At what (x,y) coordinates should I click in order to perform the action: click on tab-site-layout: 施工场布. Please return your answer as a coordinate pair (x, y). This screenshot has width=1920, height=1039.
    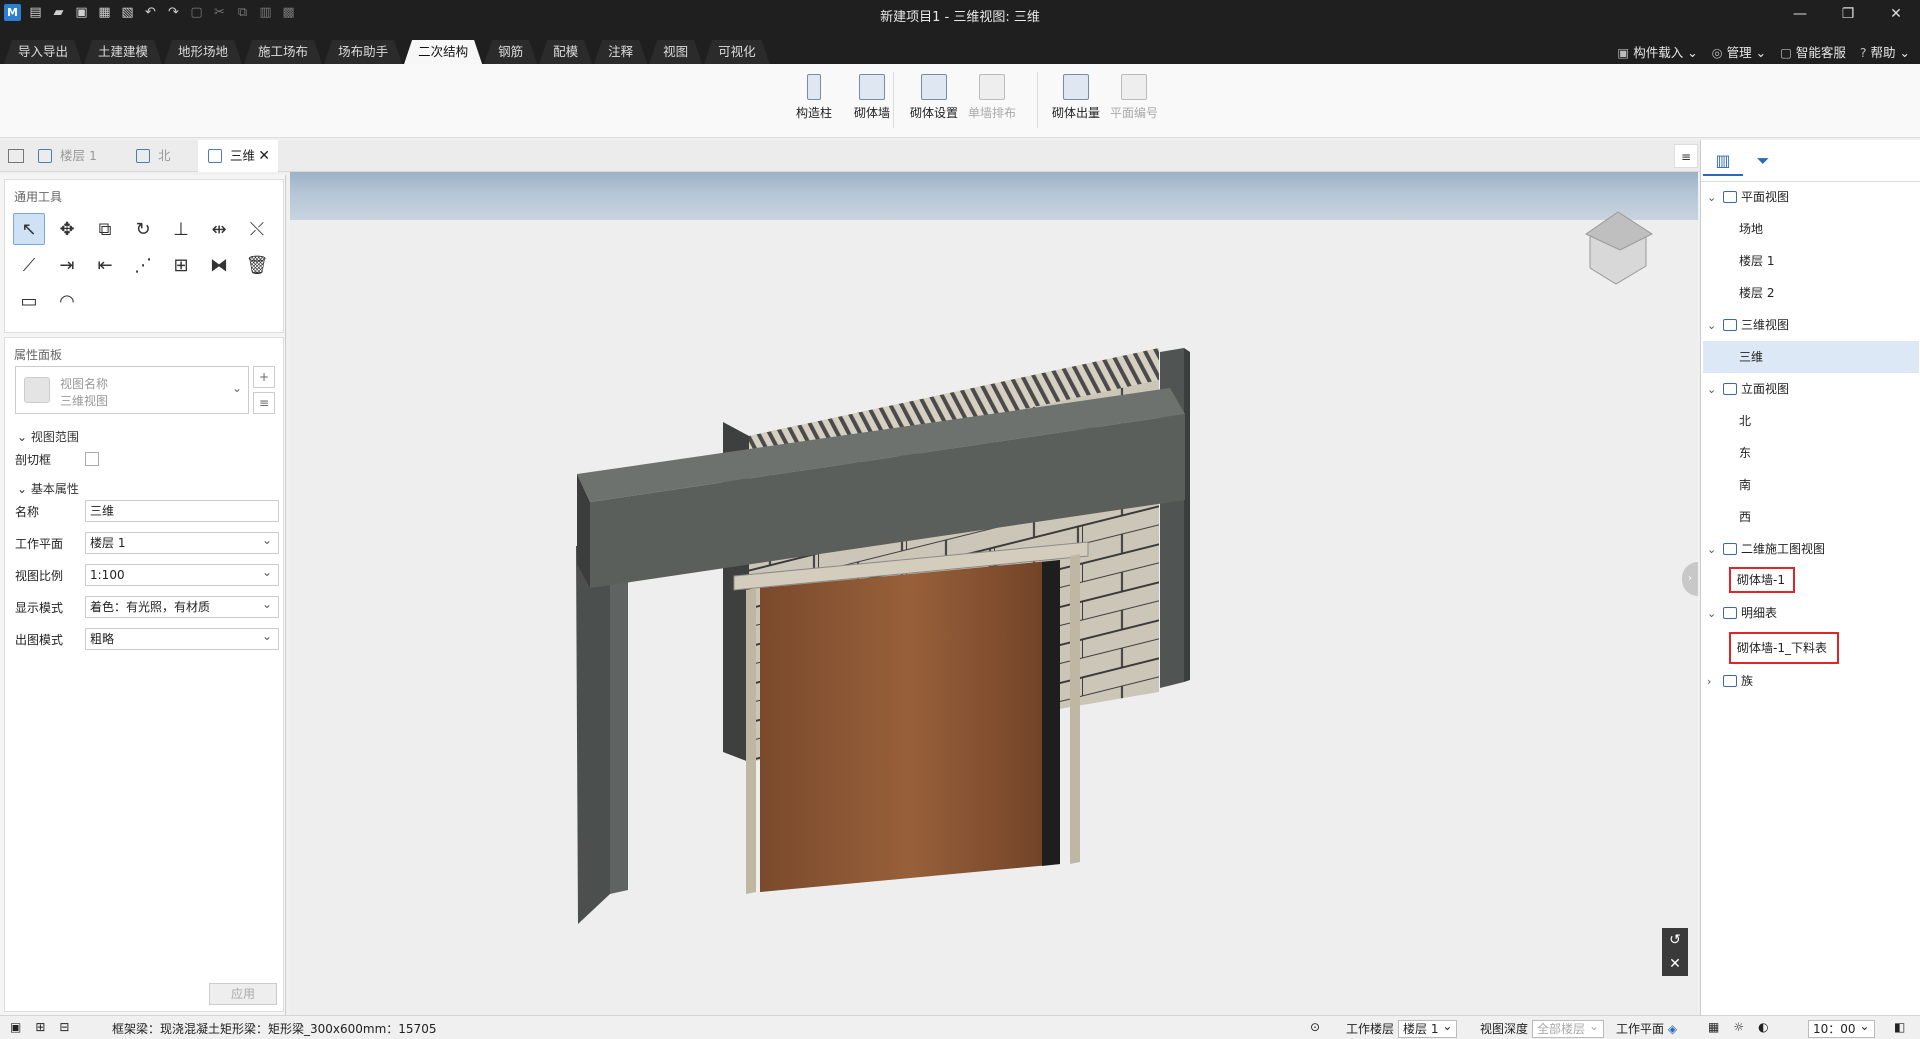
    Looking at the image, I should click on (283, 52).